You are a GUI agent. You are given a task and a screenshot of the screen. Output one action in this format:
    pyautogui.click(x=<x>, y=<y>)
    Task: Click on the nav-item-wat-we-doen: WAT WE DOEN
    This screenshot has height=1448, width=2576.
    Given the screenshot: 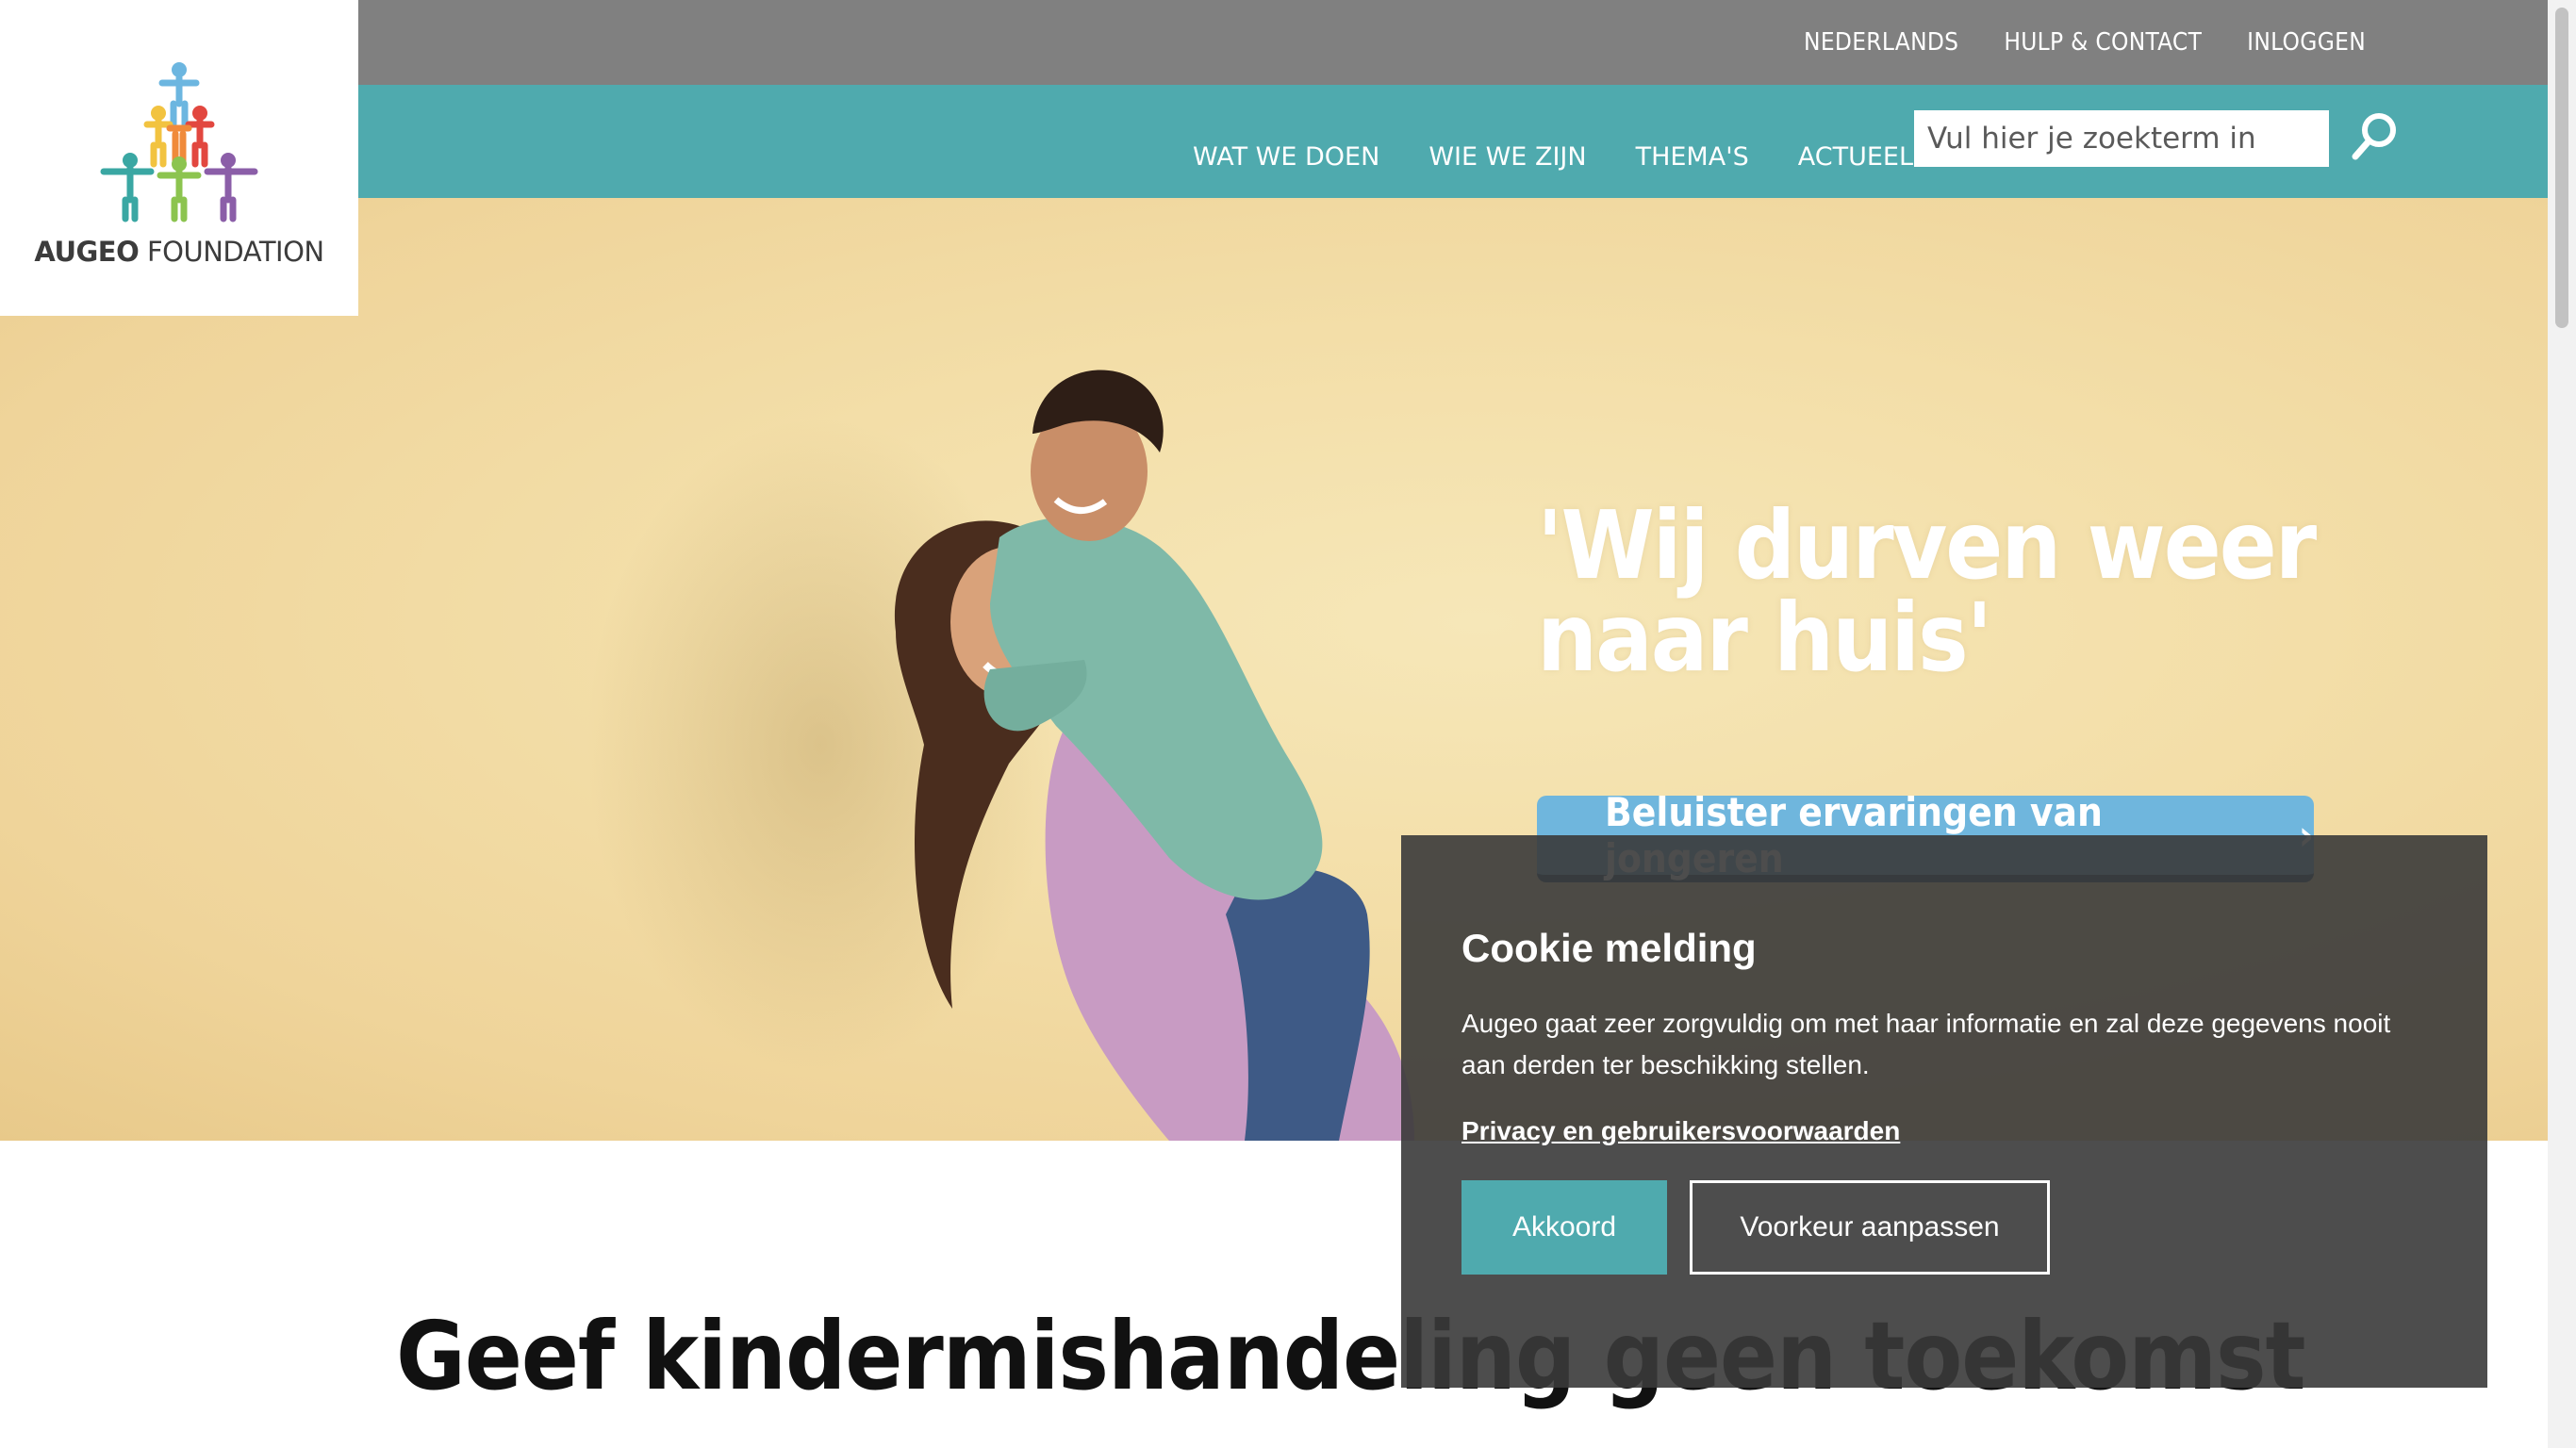 What is the action you would take?
    pyautogui.click(x=1286, y=142)
    